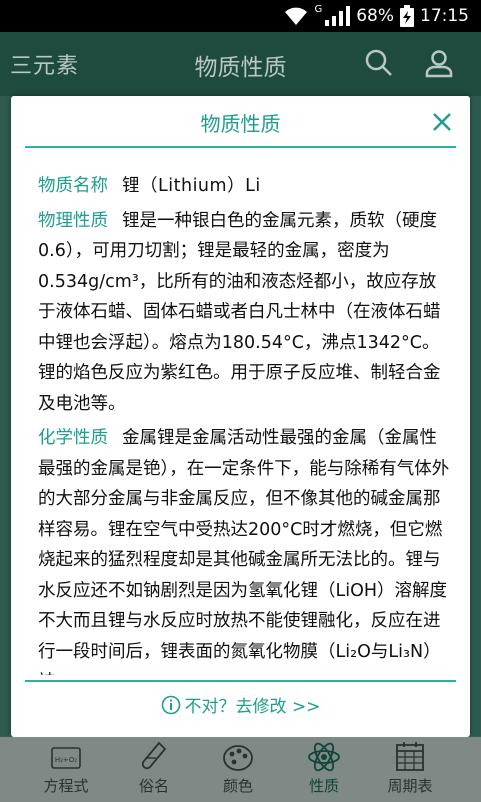  What do you see at coordinates (73, 438) in the screenshot?
I see `chemical-label: 化学性质` at bounding box center [73, 438].